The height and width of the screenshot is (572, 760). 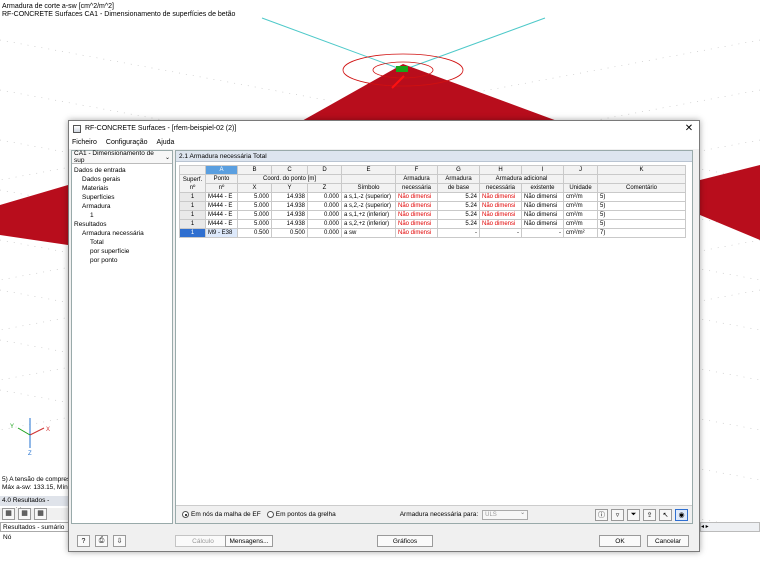 I want to click on axis-z-label: Z, so click(x=30, y=454).